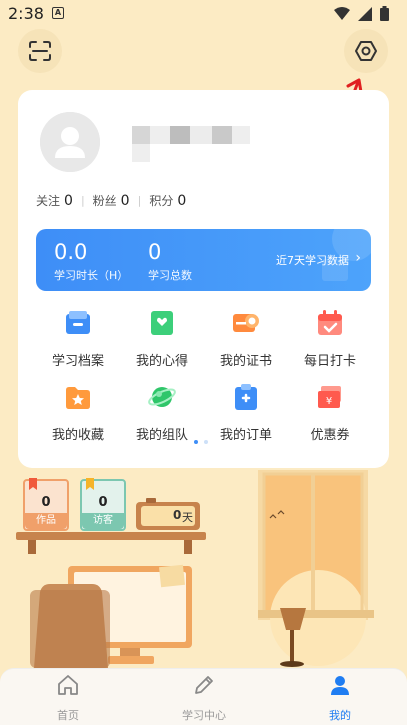  I want to click on status-time: 2:38, so click(26, 13).